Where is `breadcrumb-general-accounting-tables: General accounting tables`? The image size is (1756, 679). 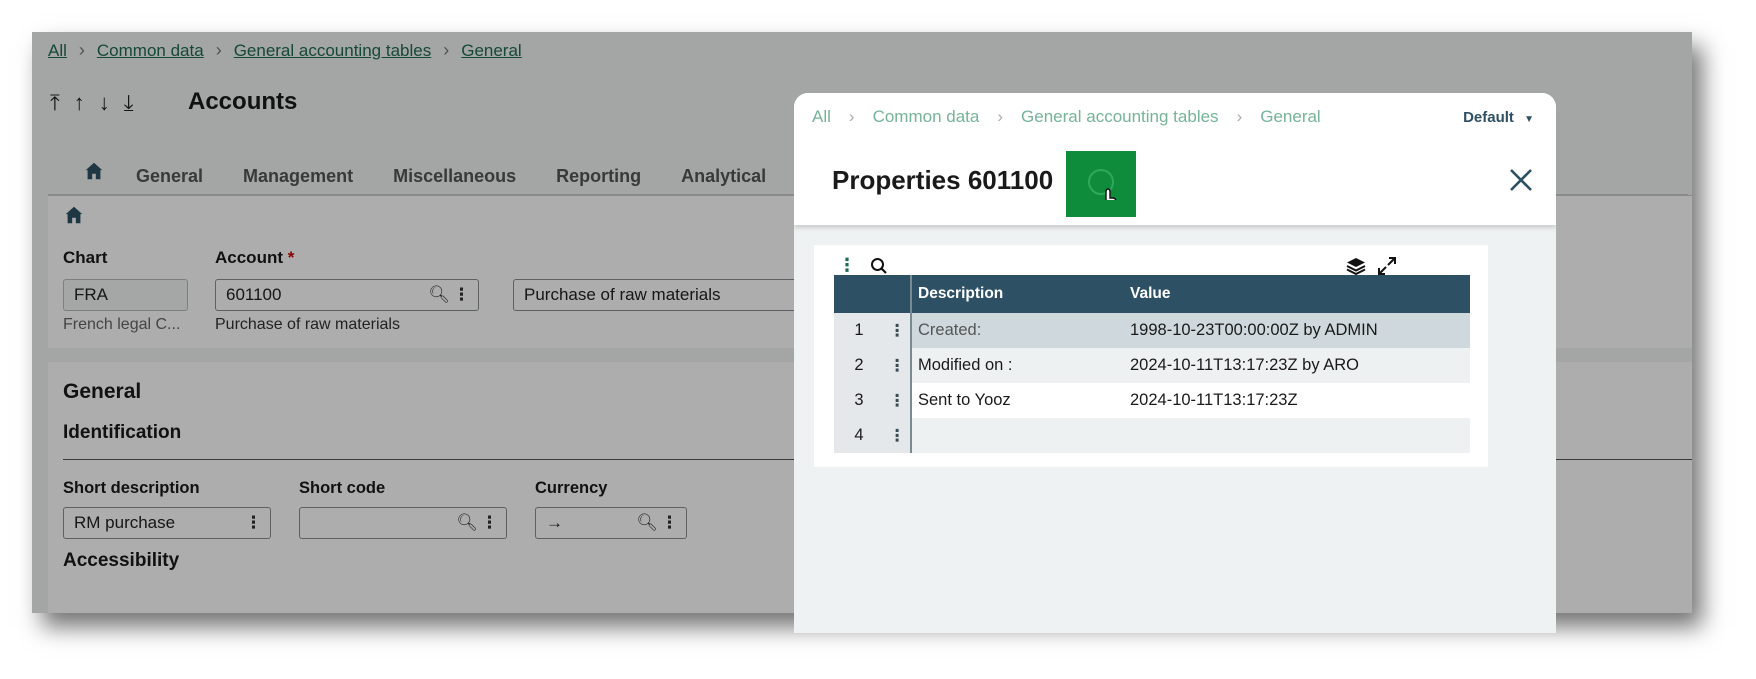
breadcrumb-general-accounting-tables: General accounting tables is located at coordinates (333, 51).